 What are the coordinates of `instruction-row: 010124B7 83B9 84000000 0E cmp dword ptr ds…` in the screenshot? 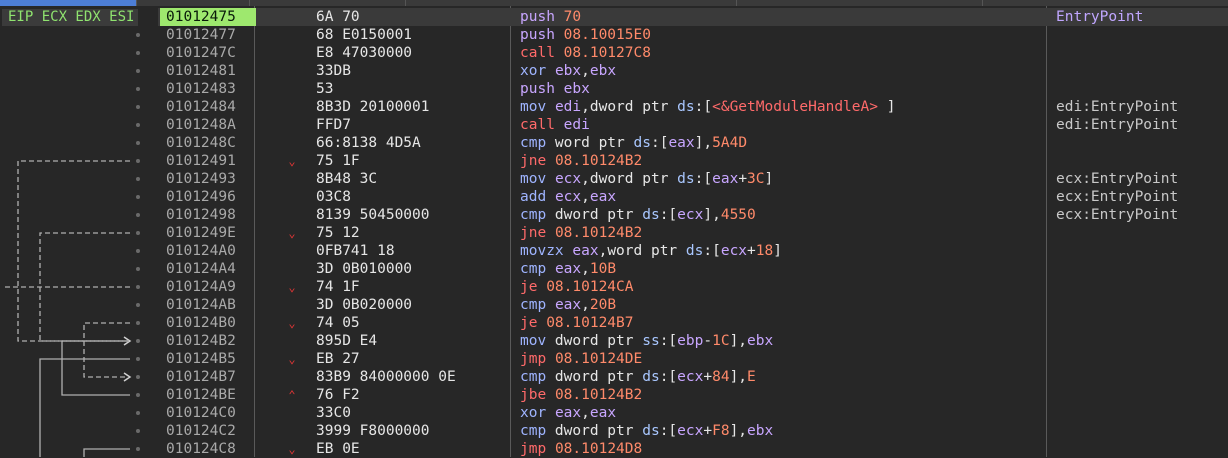 It's located at (693, 377).